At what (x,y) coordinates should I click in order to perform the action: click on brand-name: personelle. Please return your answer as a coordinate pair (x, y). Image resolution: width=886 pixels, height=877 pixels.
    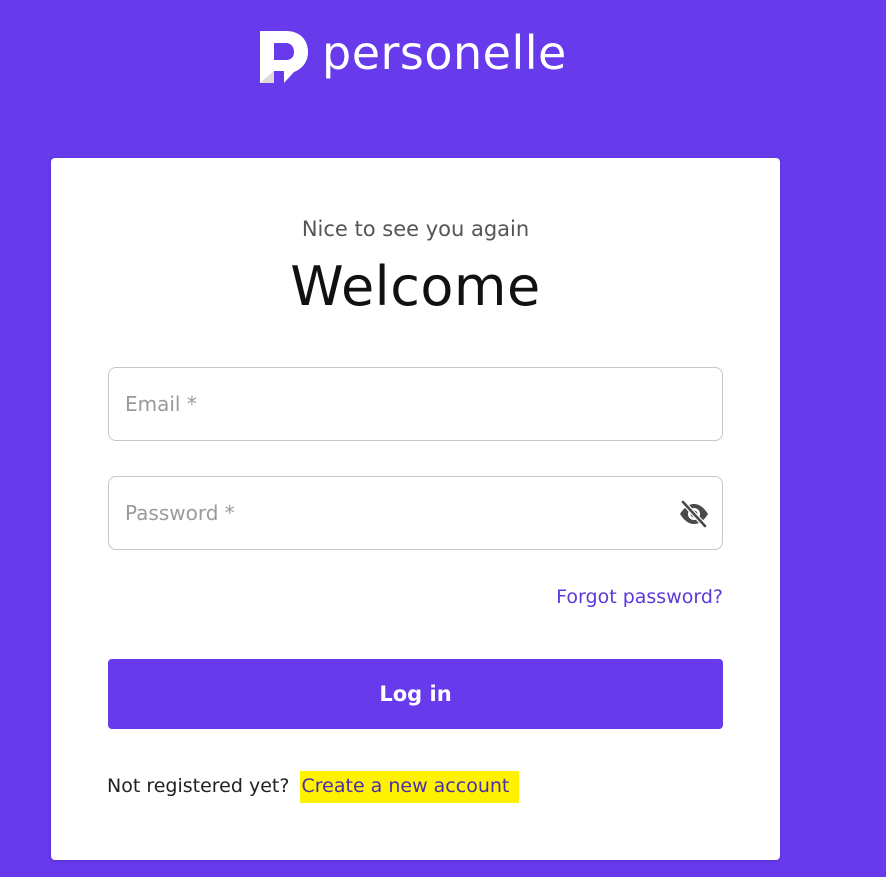
    Looking at the image, I should click on (444, 53).